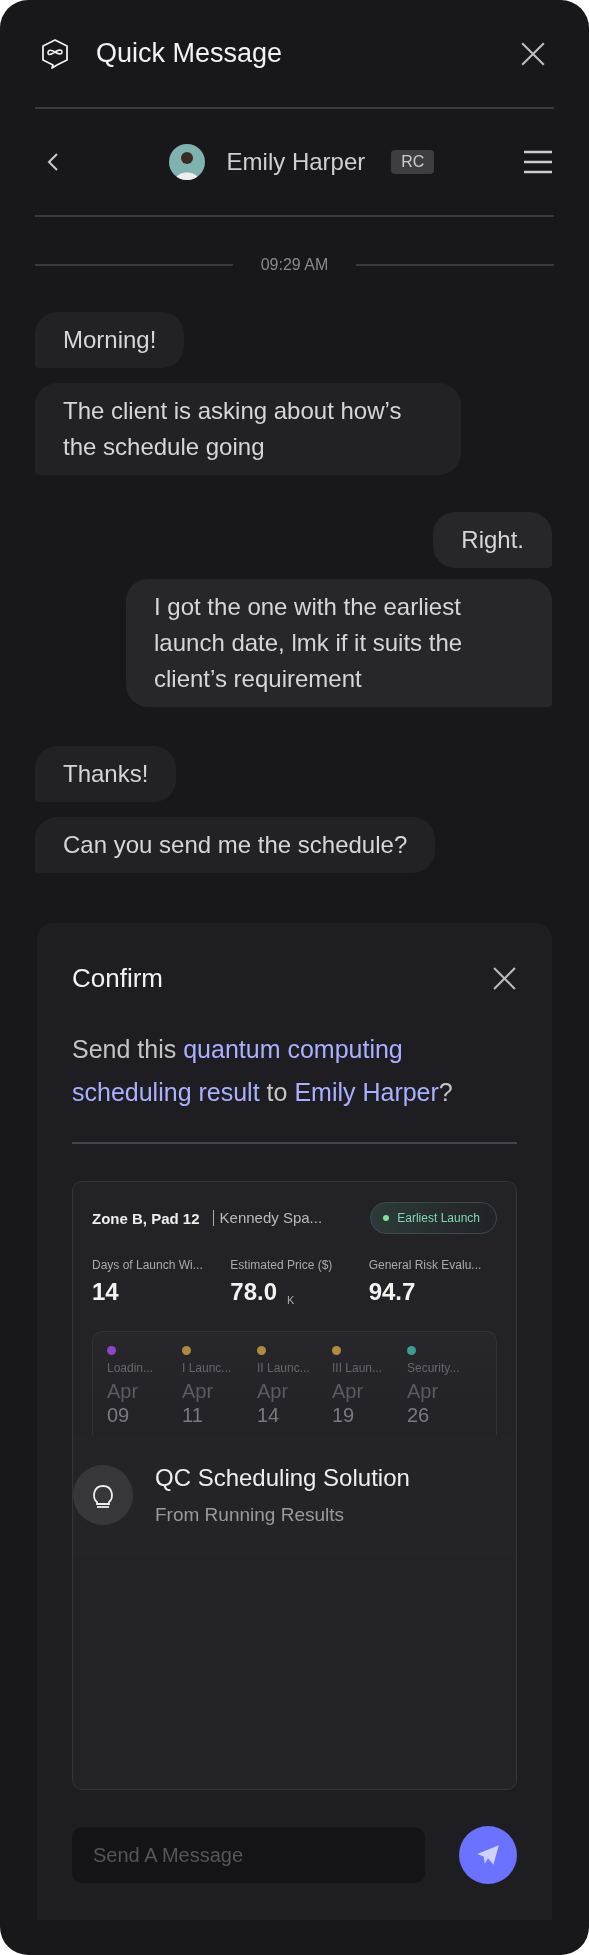 The width and height of the screenshot is (589, 1955). Describe the element at coordinates (488, 1855) in the screenshot. I see `send-button` at that location.